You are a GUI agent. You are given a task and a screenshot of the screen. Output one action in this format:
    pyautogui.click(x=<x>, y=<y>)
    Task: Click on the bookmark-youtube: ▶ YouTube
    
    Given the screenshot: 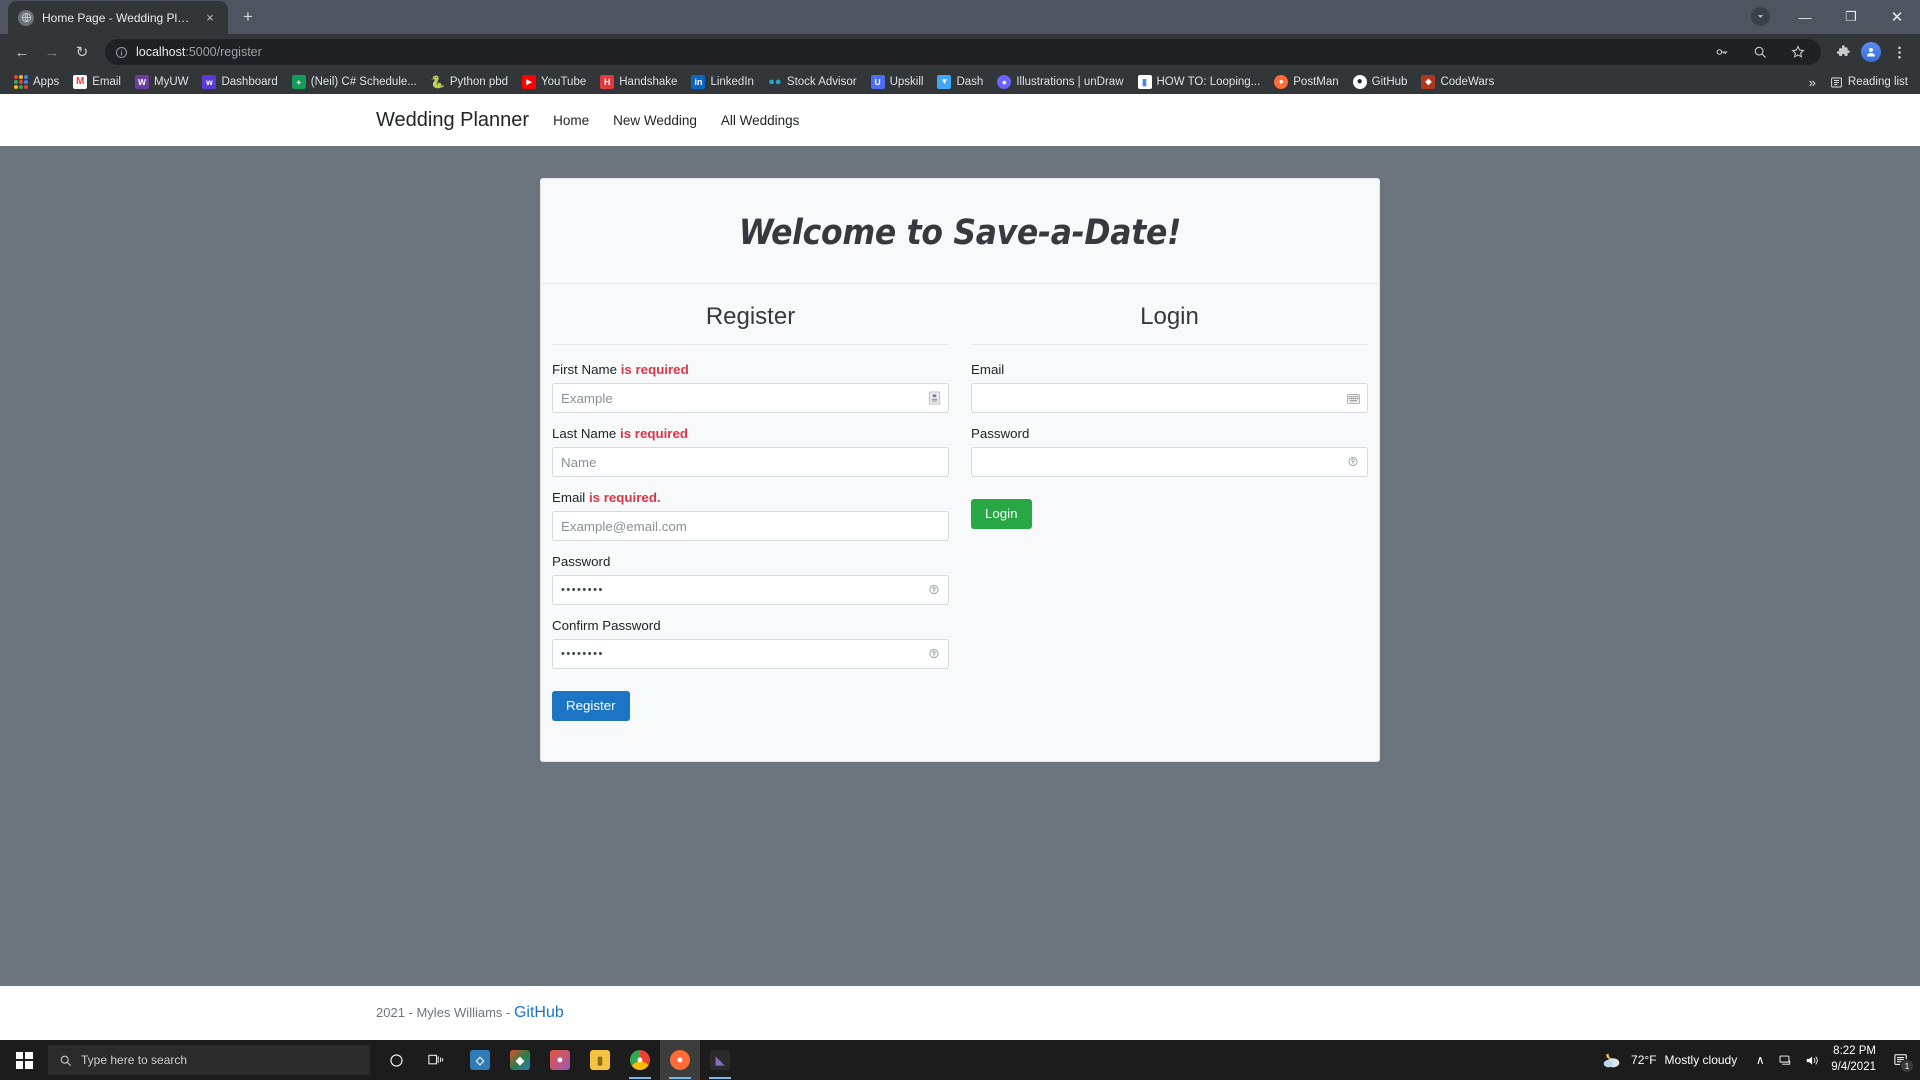 What is the action you would take?
    pyautogui.click(x=554, y=82)
    